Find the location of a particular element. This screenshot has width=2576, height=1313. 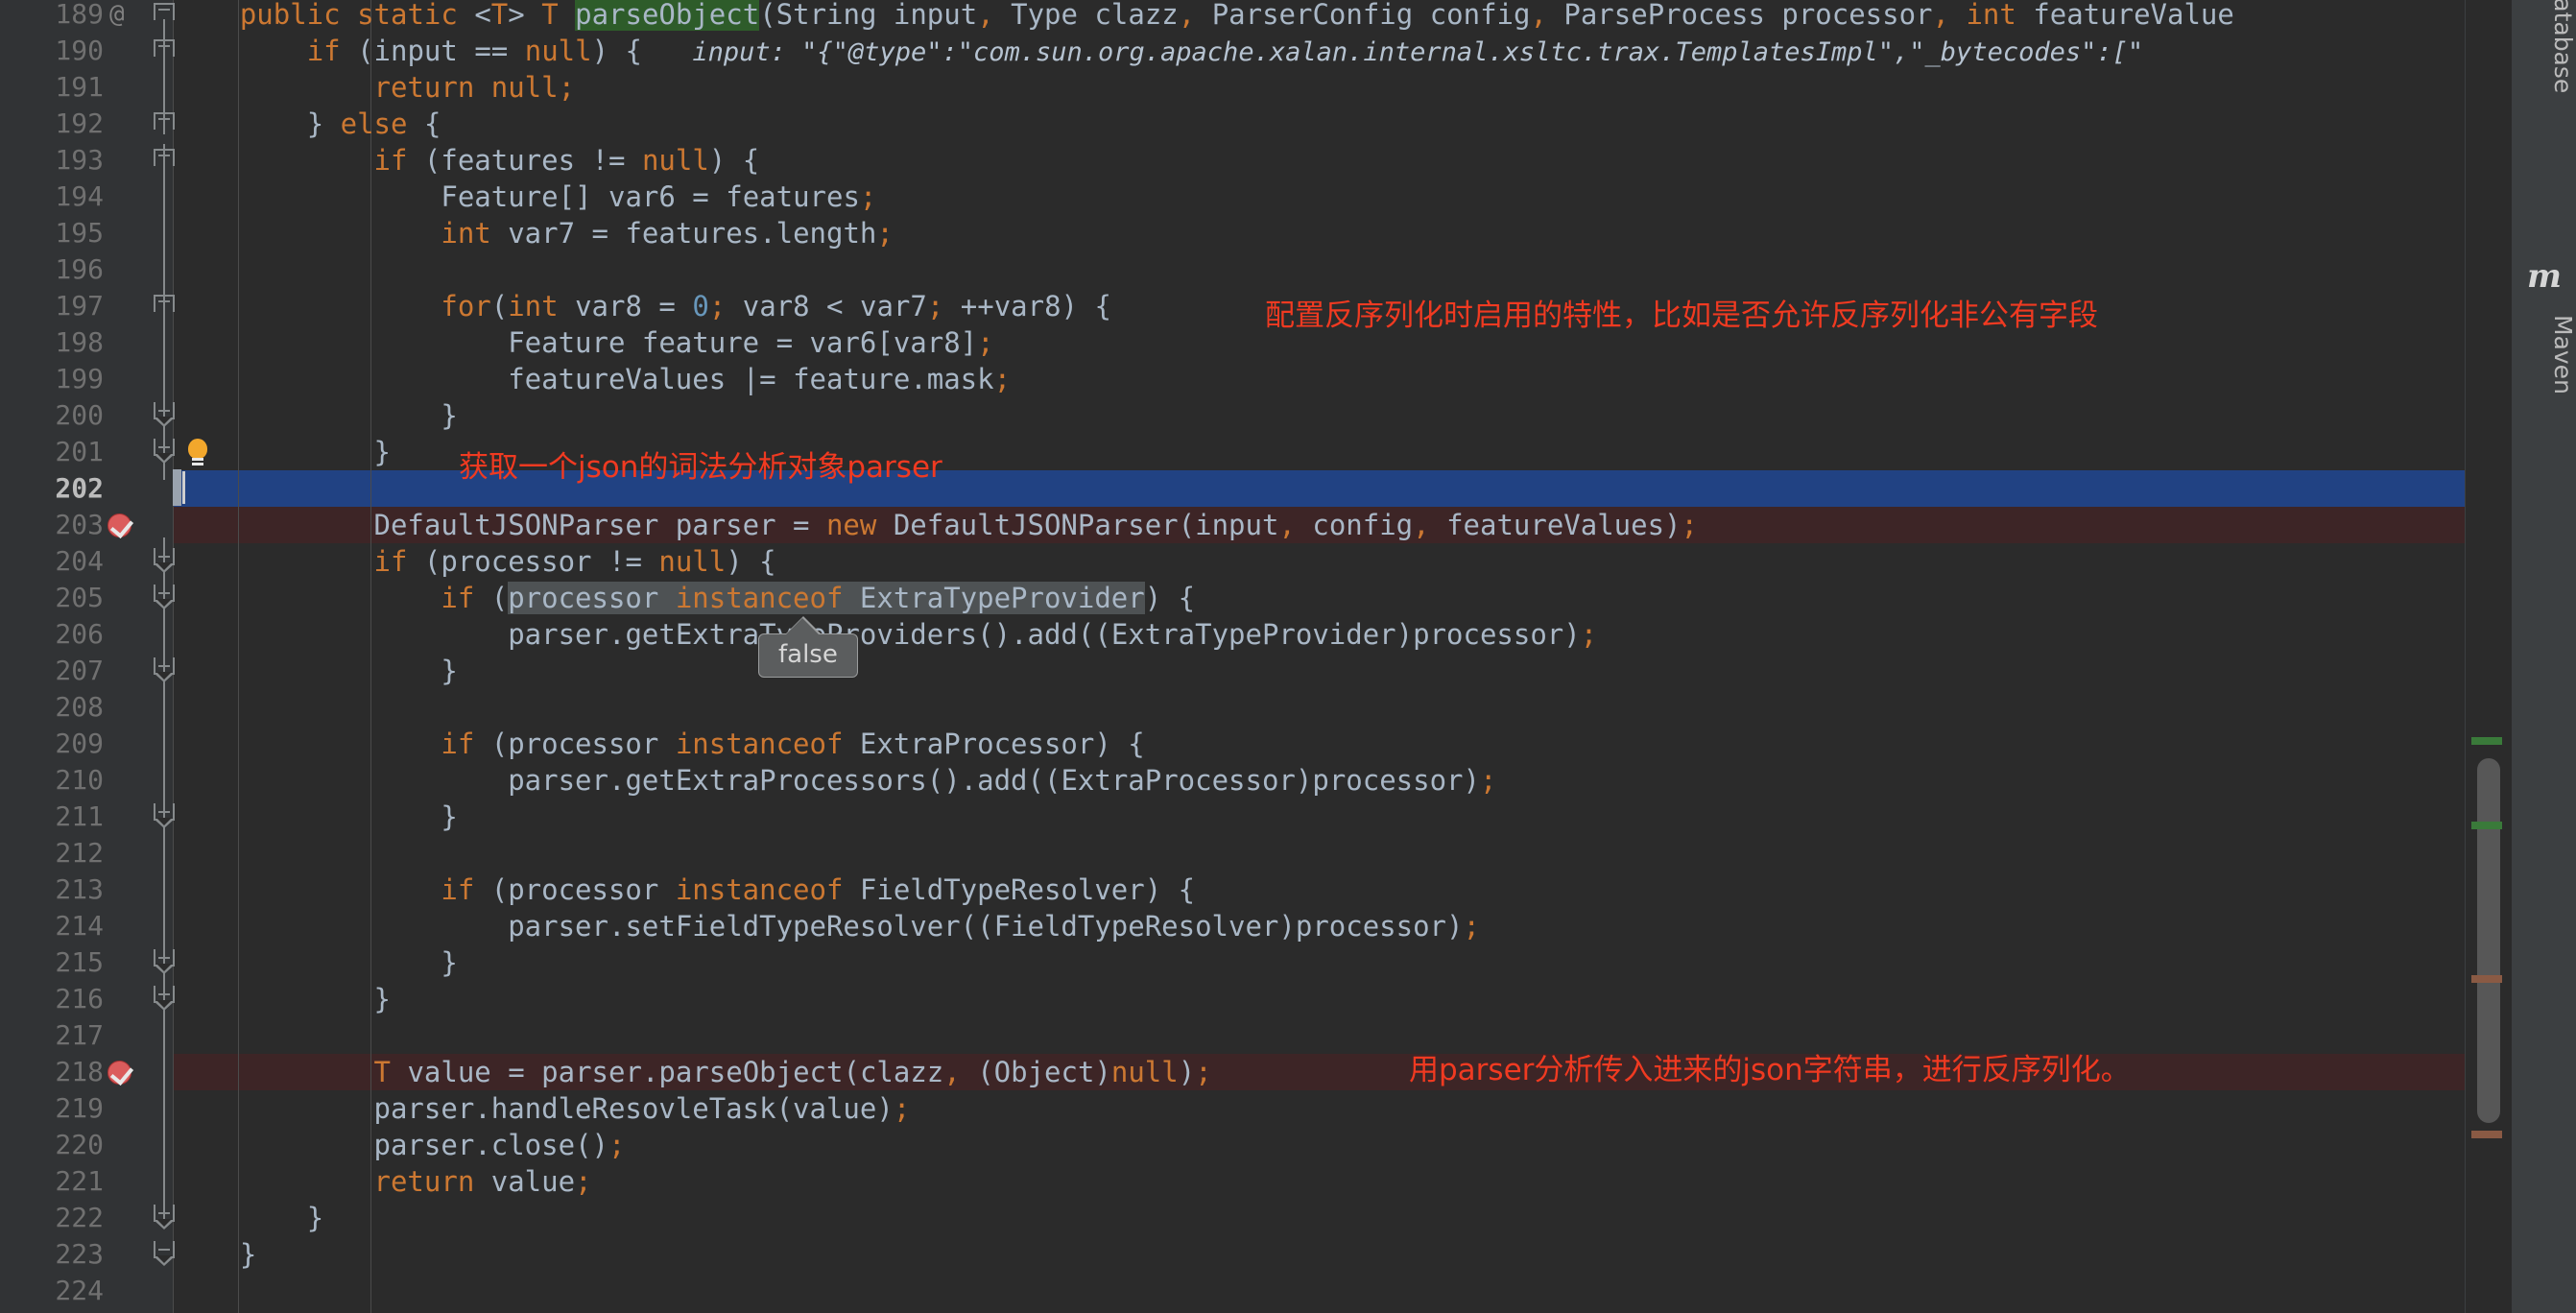

intention-bulb-icon is located at coordinates (197, 452).